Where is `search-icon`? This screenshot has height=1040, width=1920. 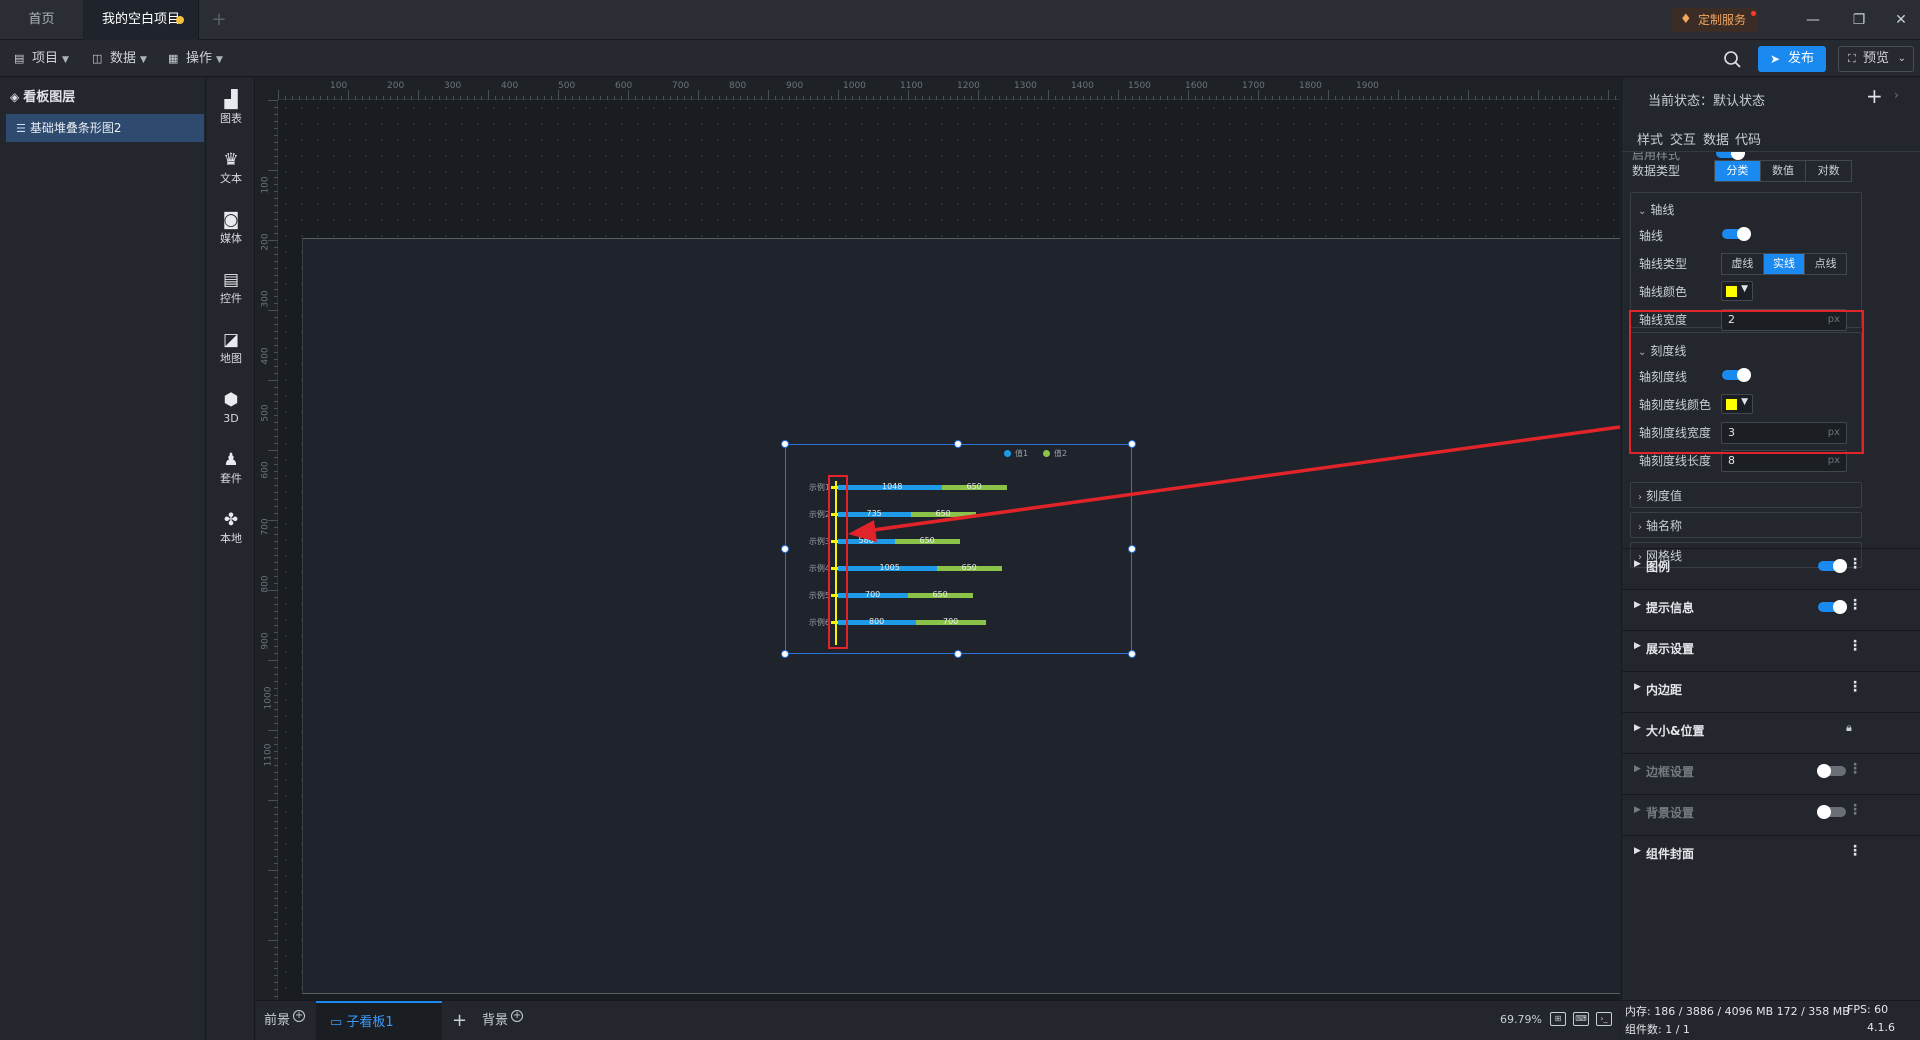
search-icon is located at coordinates (1732, 59).